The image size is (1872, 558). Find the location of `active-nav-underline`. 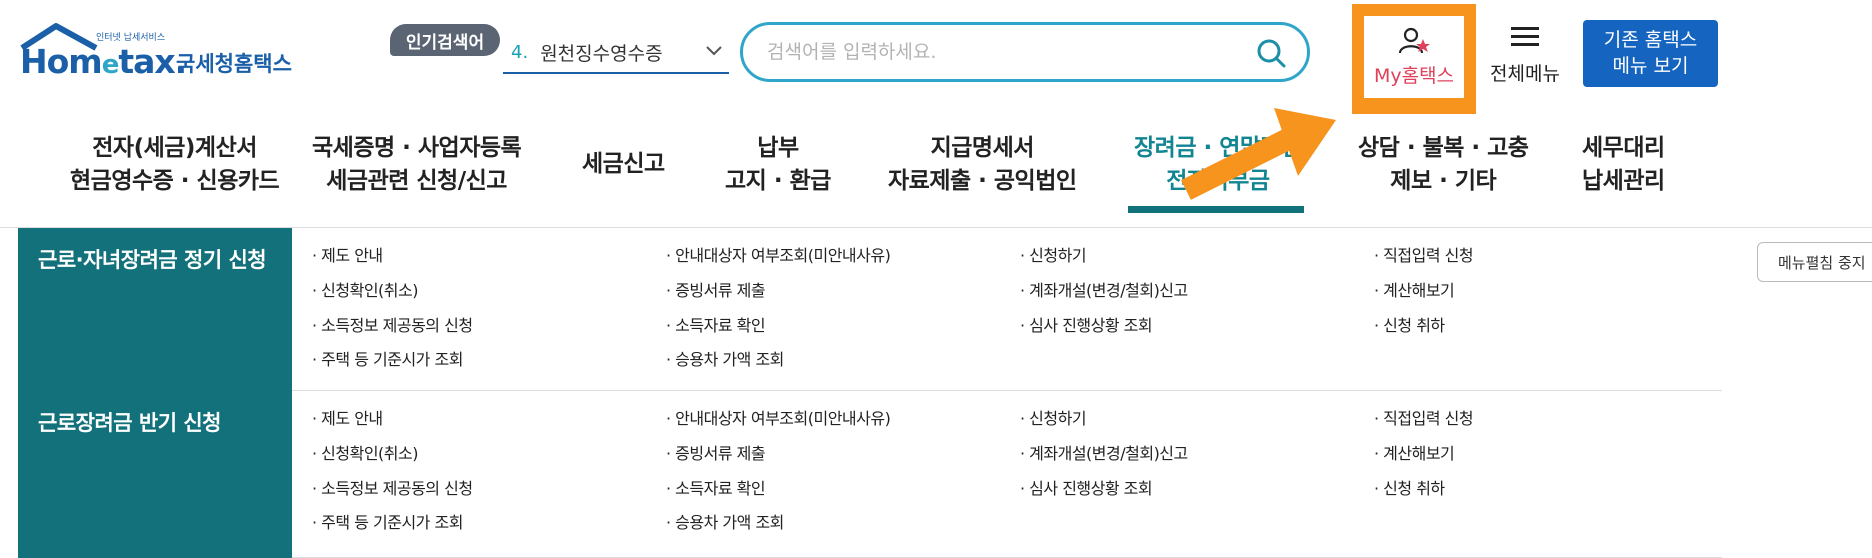

active-nav-underline is located at coordinates (1216, 209).